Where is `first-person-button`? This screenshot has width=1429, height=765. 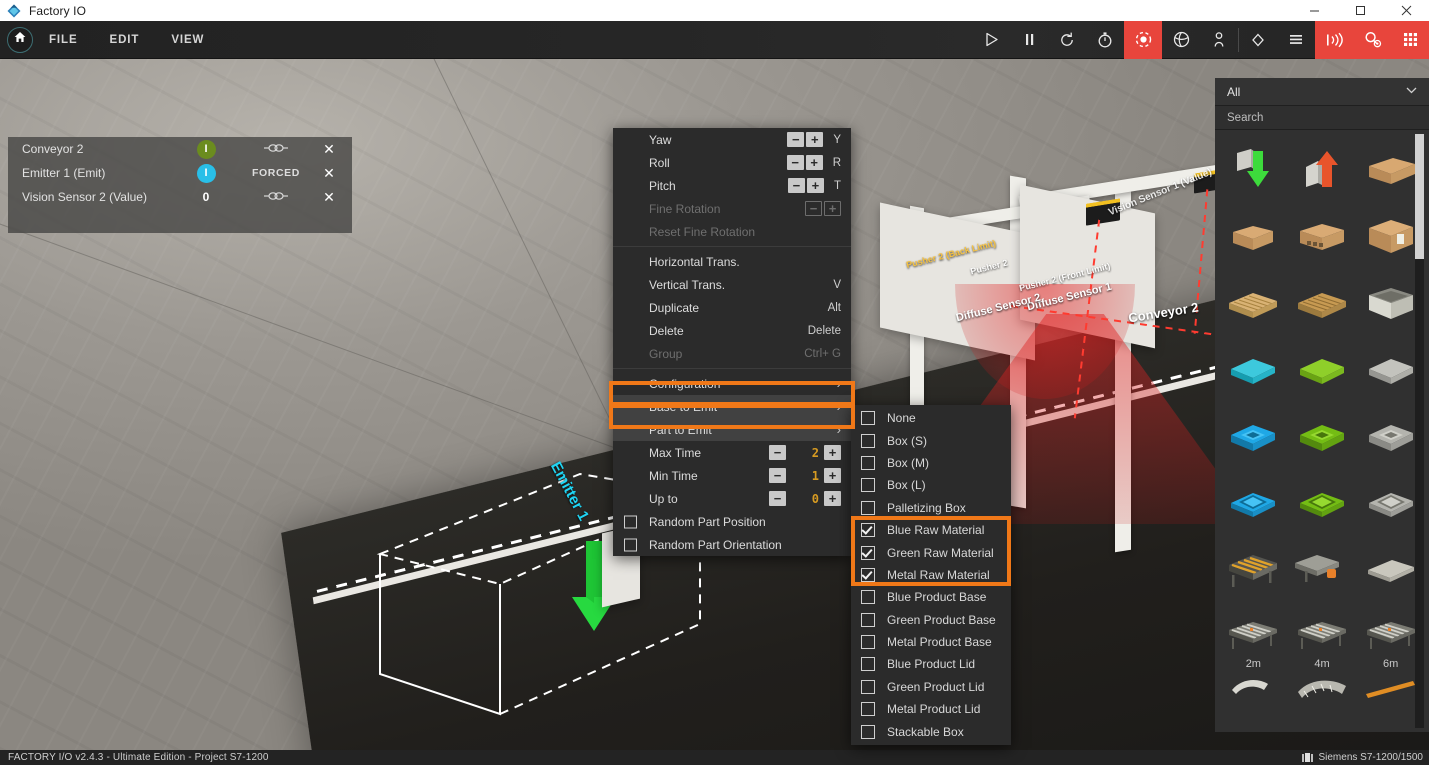 first-person-button is located at coordinates (1219, 40).